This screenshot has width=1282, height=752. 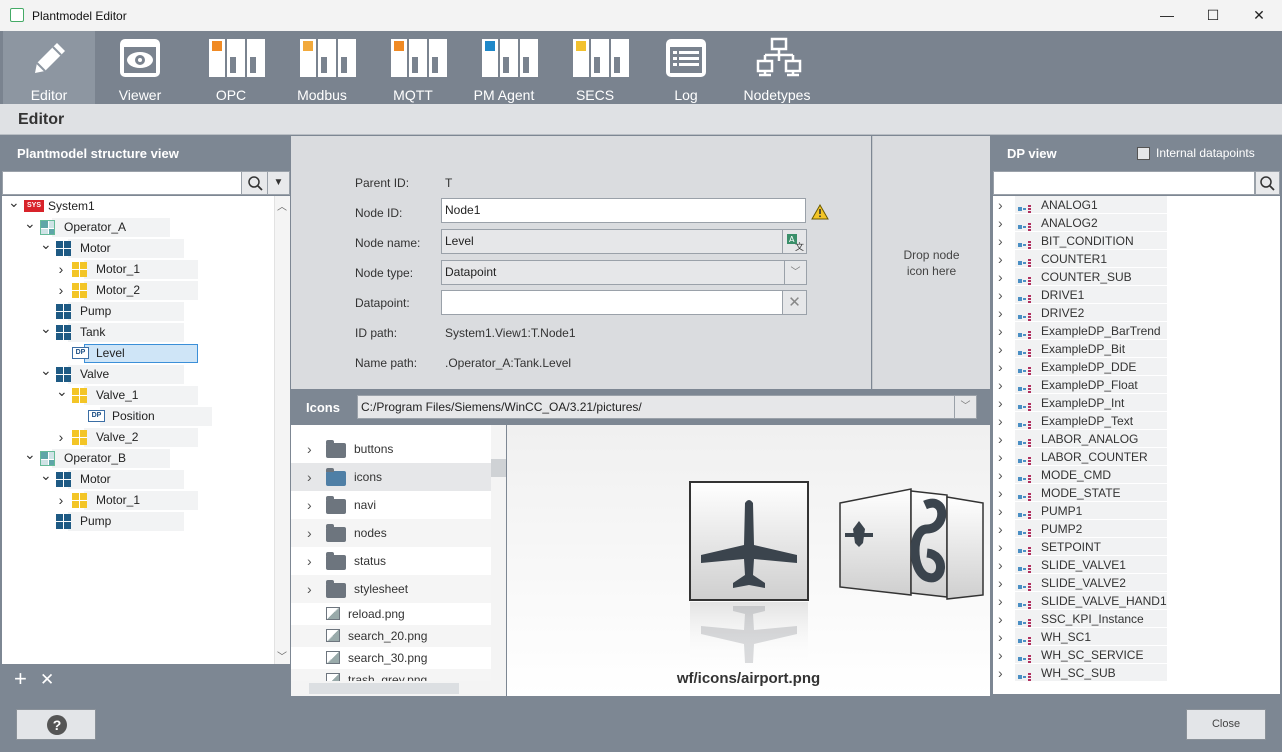 I want to click on dp-search-input, so click(x=1124, y=183).